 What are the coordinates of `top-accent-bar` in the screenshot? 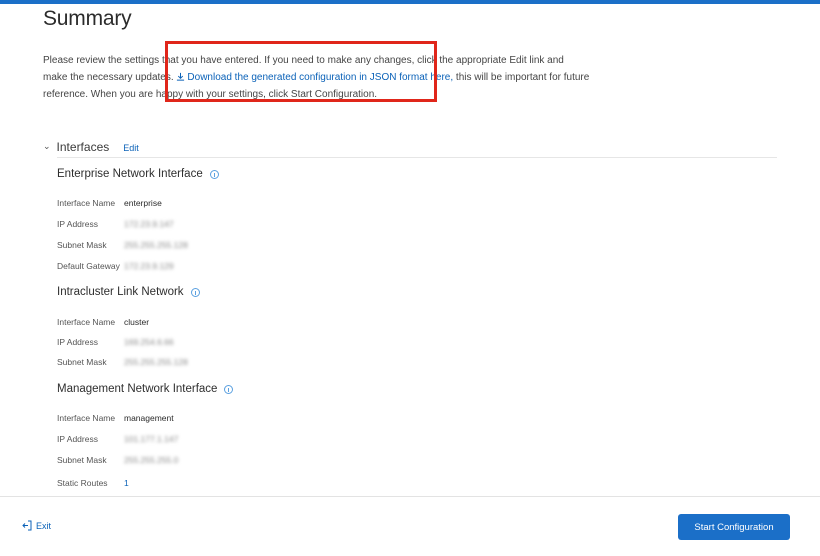 It's located at (410, 2).